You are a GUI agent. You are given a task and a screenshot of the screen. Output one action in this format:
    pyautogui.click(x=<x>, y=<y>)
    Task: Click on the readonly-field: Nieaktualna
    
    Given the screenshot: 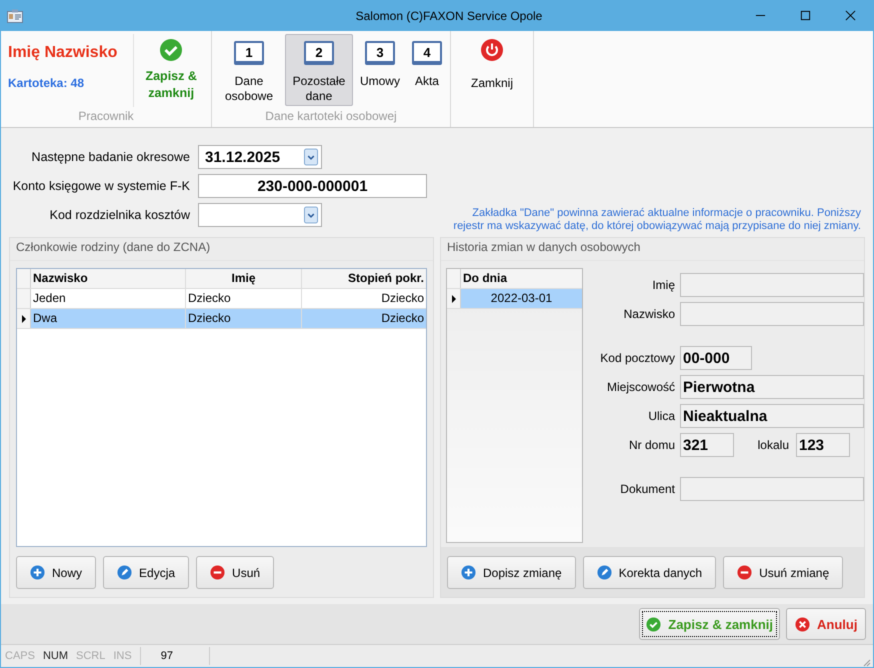 What is the action you would take?
    pyautogui.click(x=772, y=416)
    